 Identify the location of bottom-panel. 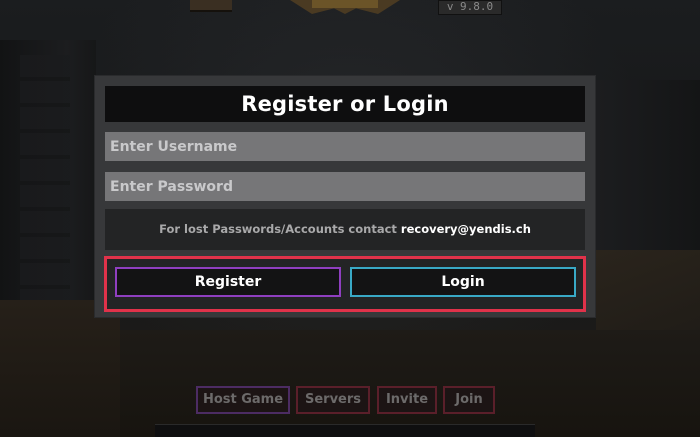
(345, 430).